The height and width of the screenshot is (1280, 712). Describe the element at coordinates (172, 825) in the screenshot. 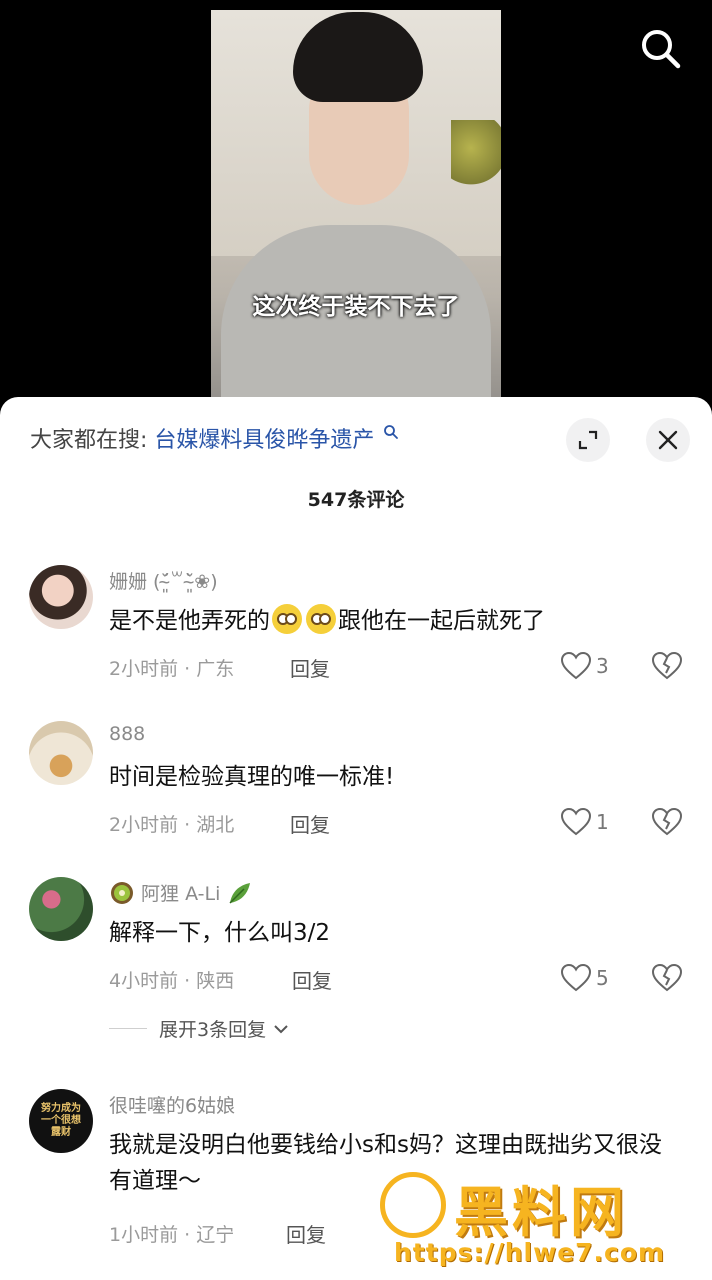

I see `comment-time-location: 2小时前 · 湖北` at that location.